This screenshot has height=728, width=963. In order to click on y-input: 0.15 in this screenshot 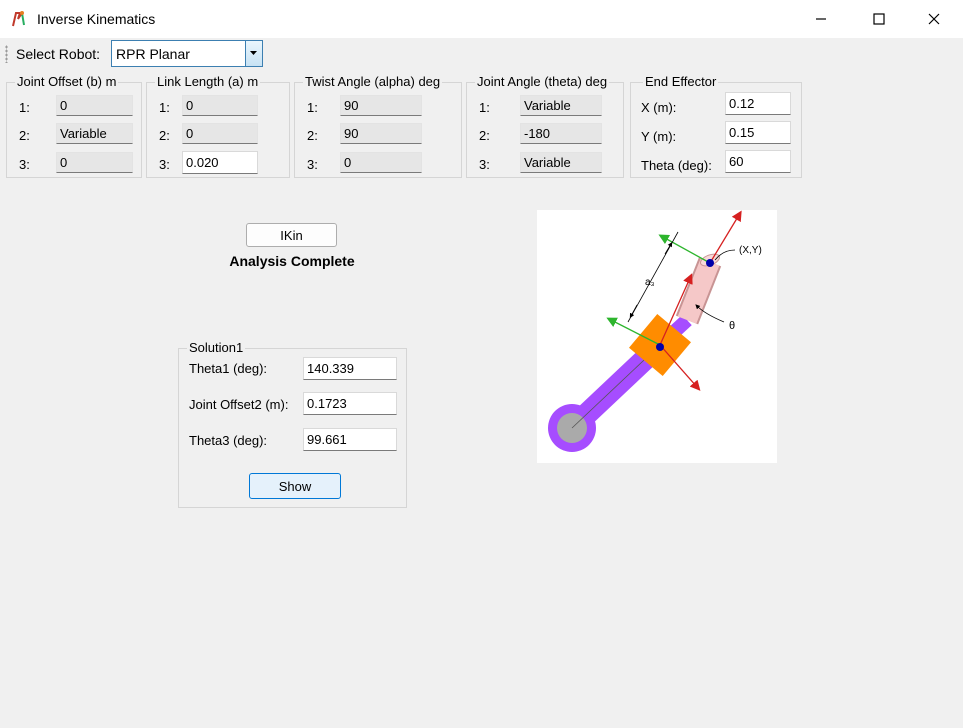, I will do `click(758, 132)`.